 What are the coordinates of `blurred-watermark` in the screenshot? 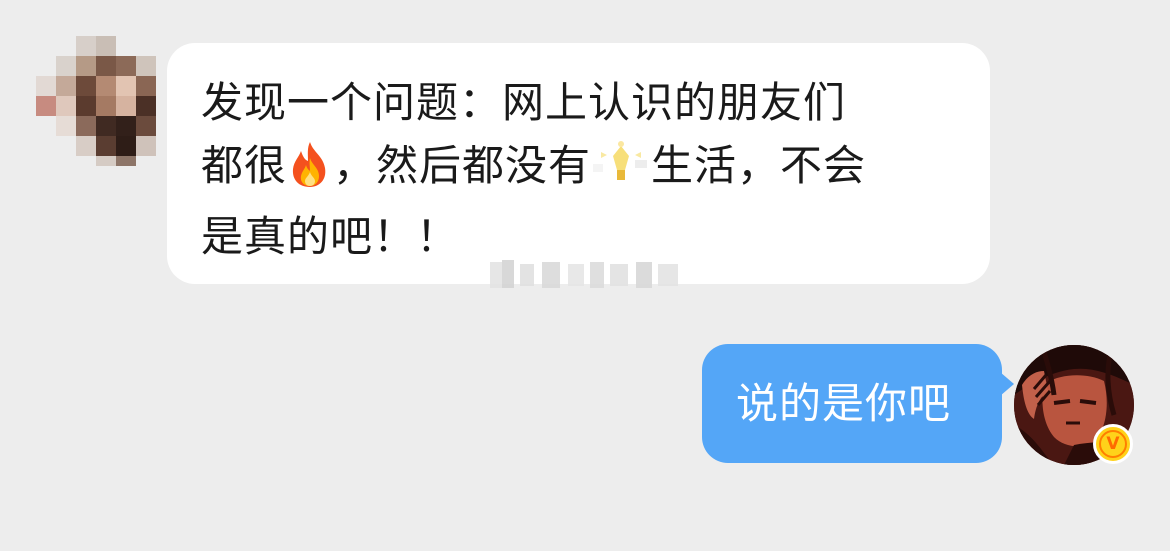 It's located at (584, 274).